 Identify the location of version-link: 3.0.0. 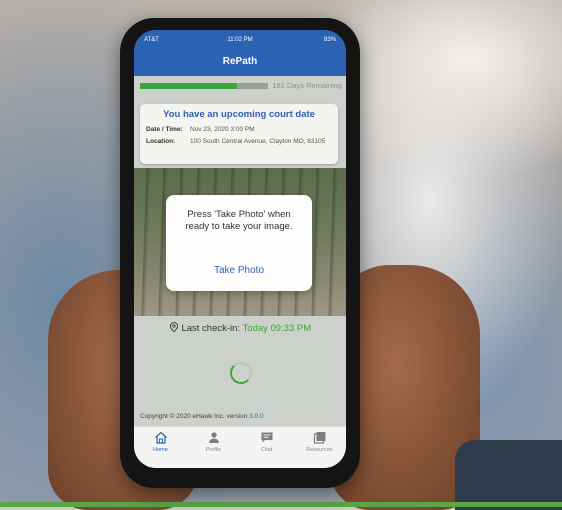
(256, 416).